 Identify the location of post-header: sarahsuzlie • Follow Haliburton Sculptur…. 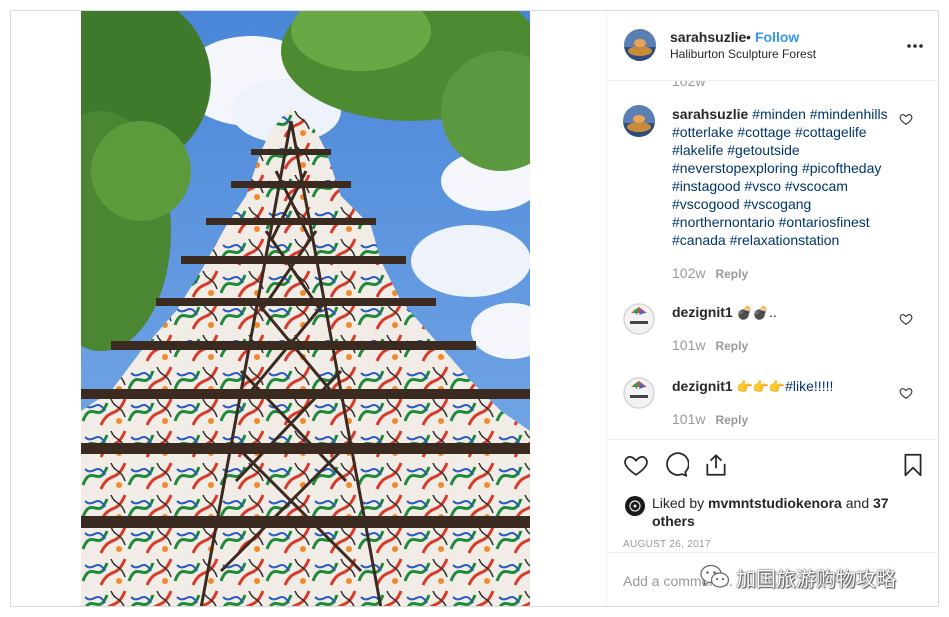
(772, 46).